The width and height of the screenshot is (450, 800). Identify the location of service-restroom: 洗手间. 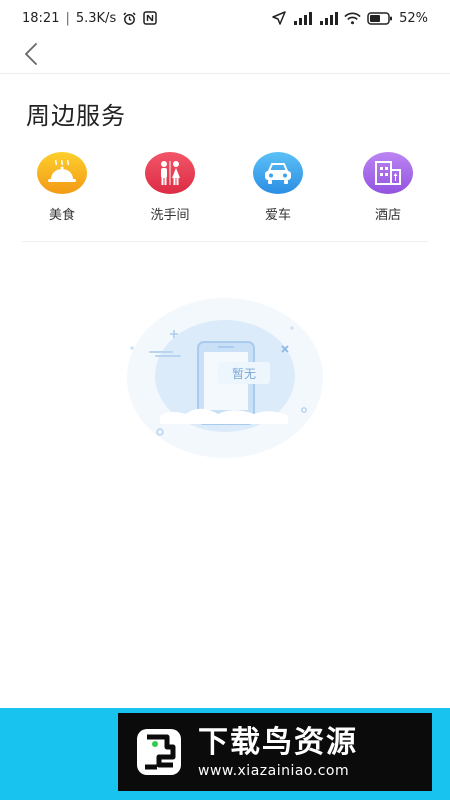
(170, 187).